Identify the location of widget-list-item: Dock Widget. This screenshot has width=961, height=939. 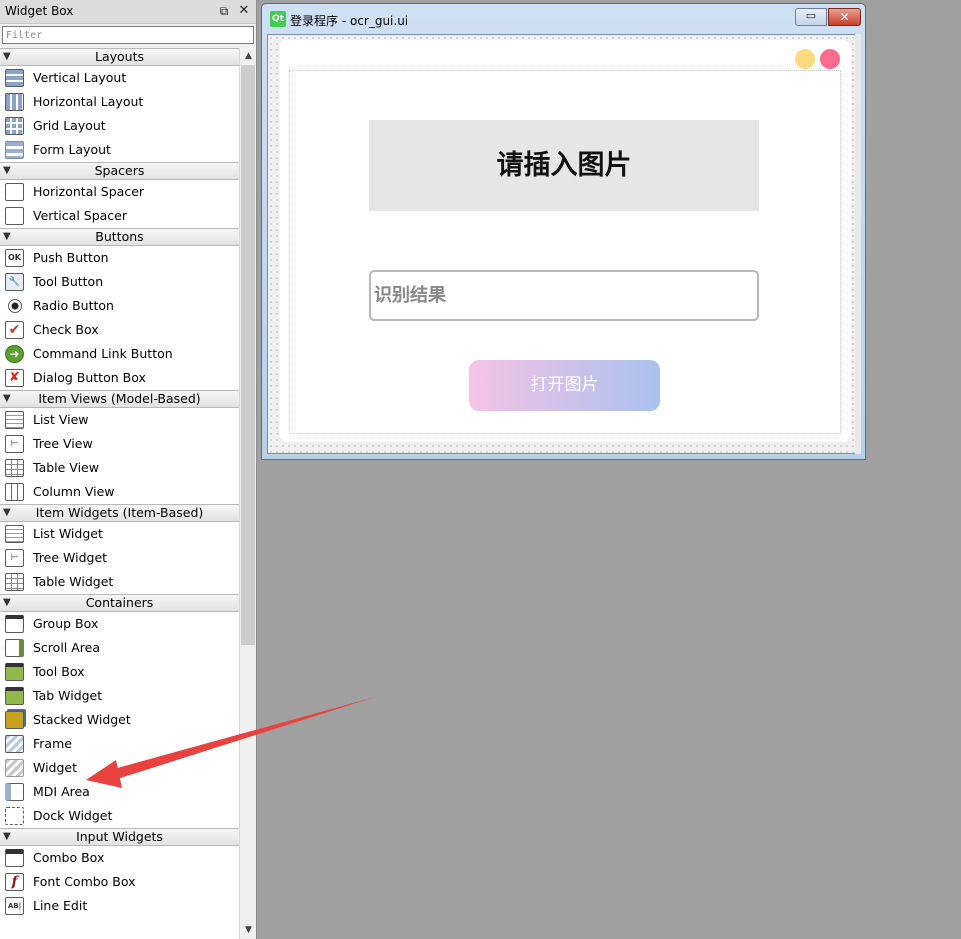
(119, 816).